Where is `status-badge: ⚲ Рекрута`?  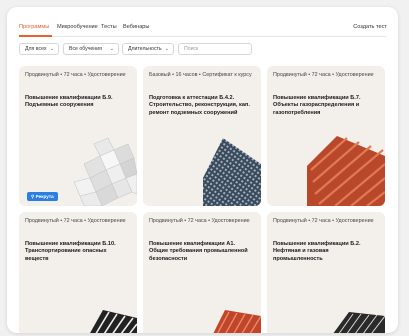
status-badge: ⚲ Рекрута is located at coordinates (42, 196).